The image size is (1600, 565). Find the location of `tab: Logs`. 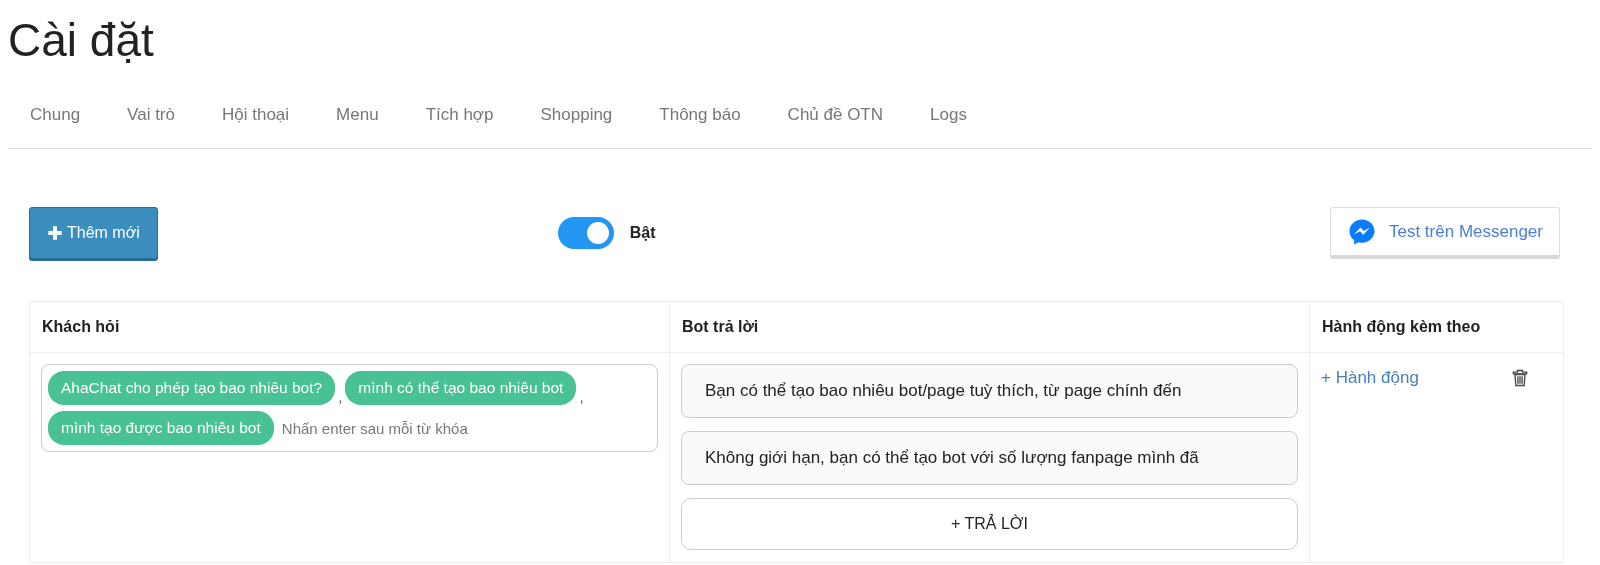

tab: Logs is located at coordinates (948, 115).